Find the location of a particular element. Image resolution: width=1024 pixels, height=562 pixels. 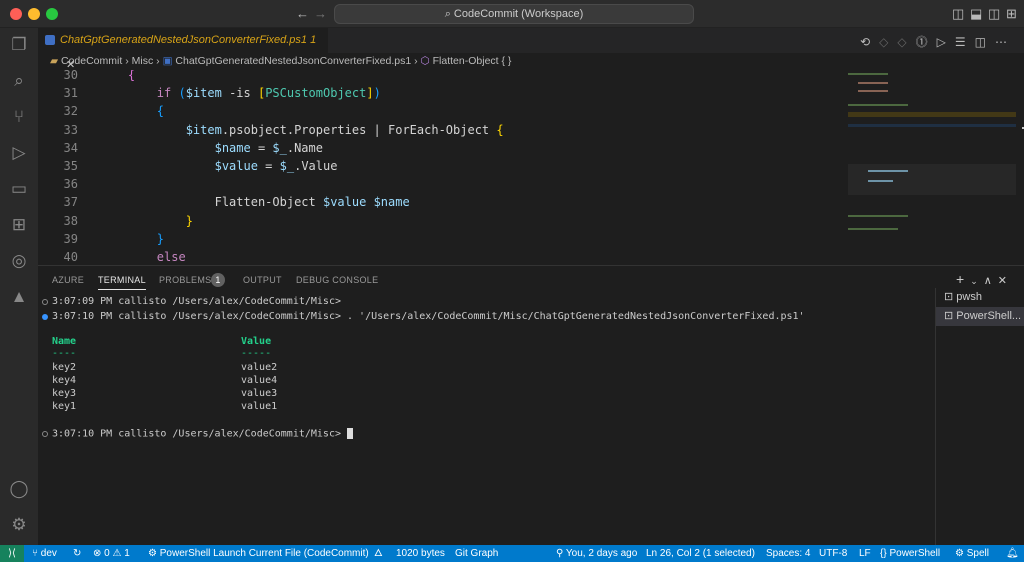

customize-layout-icon: ⊞ is located at coordinates (1011, 14).